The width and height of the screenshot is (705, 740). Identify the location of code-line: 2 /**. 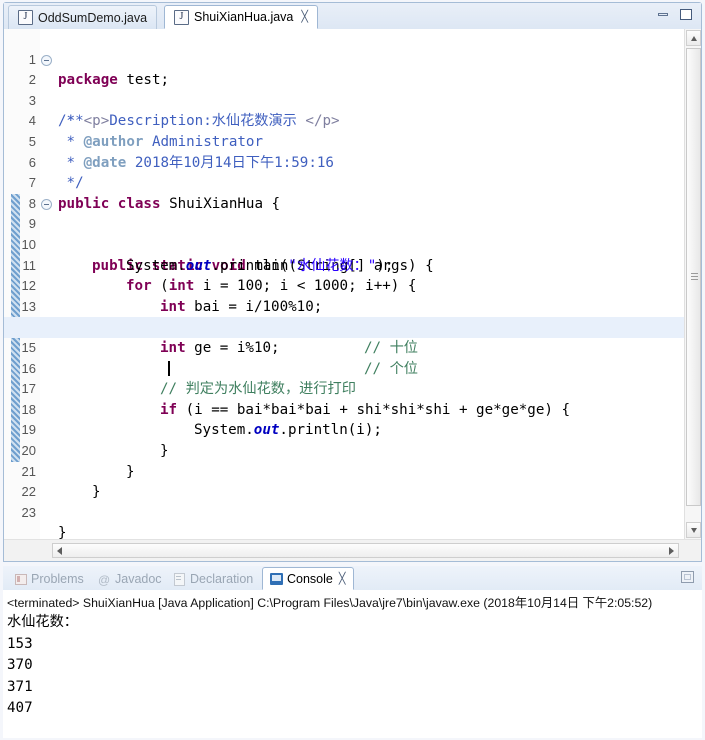
(352, 89).